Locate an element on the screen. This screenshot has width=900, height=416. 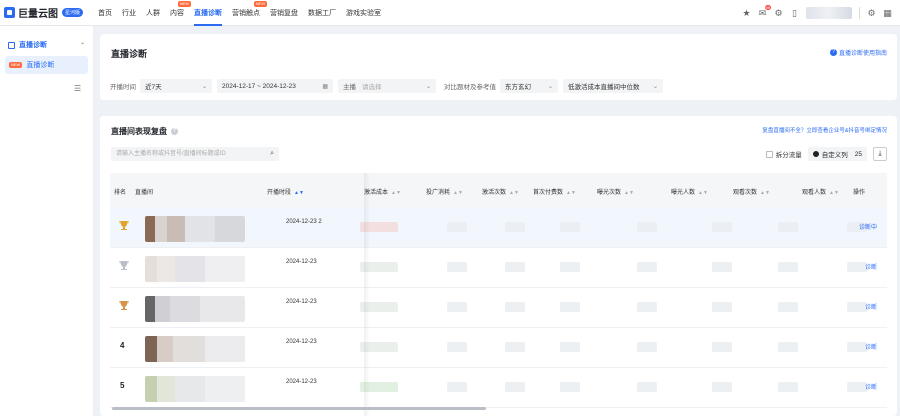
compare-genre-select: 东方玄幻 ⌄ is located at coordinates (529, 86).